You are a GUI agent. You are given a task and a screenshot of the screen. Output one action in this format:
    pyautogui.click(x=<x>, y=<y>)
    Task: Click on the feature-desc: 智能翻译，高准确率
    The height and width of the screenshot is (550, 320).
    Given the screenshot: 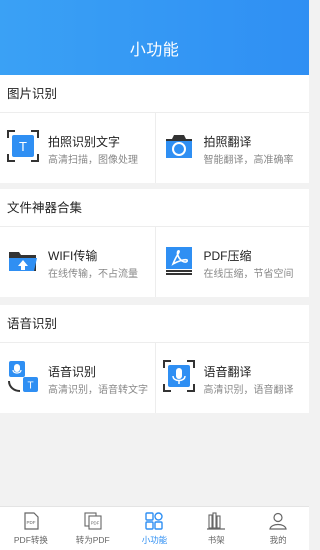 What is the action you would take?
    pyautogui.click(x=248, y=160)
    